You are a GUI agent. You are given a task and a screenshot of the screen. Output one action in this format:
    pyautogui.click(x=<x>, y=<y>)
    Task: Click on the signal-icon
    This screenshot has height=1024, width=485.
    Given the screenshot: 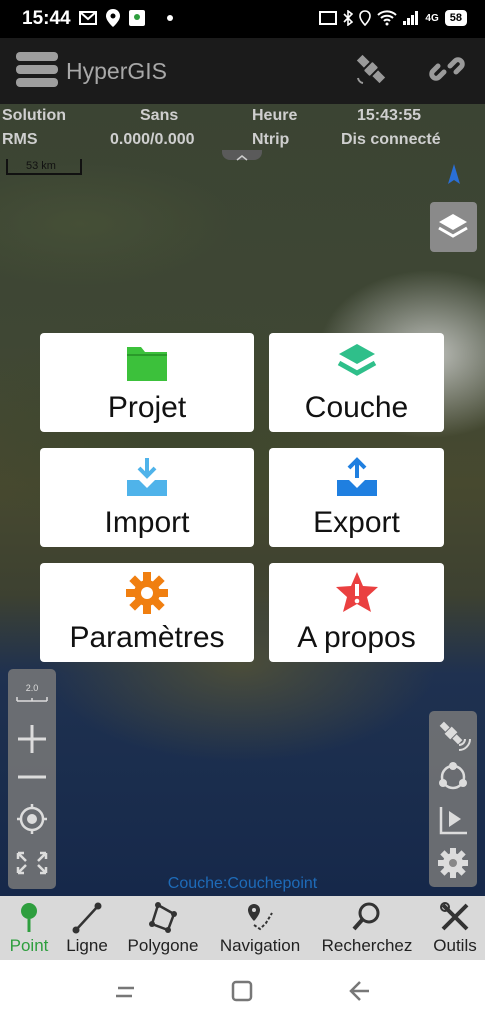 What is the action you would take?
    pyautogui.click(x=411, y=18)
    